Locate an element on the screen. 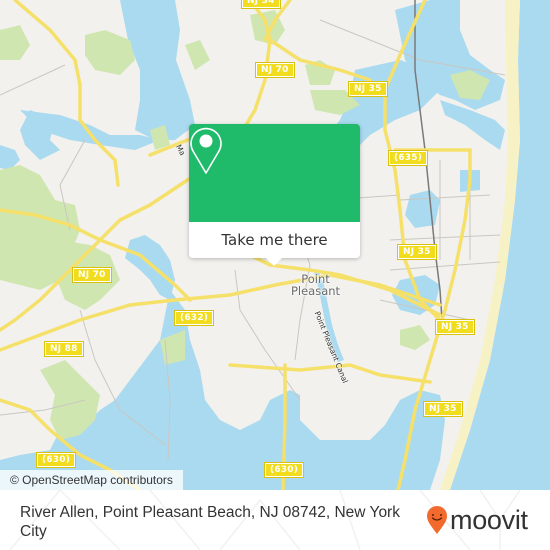  lake-central is located at coordinates (150, 267).